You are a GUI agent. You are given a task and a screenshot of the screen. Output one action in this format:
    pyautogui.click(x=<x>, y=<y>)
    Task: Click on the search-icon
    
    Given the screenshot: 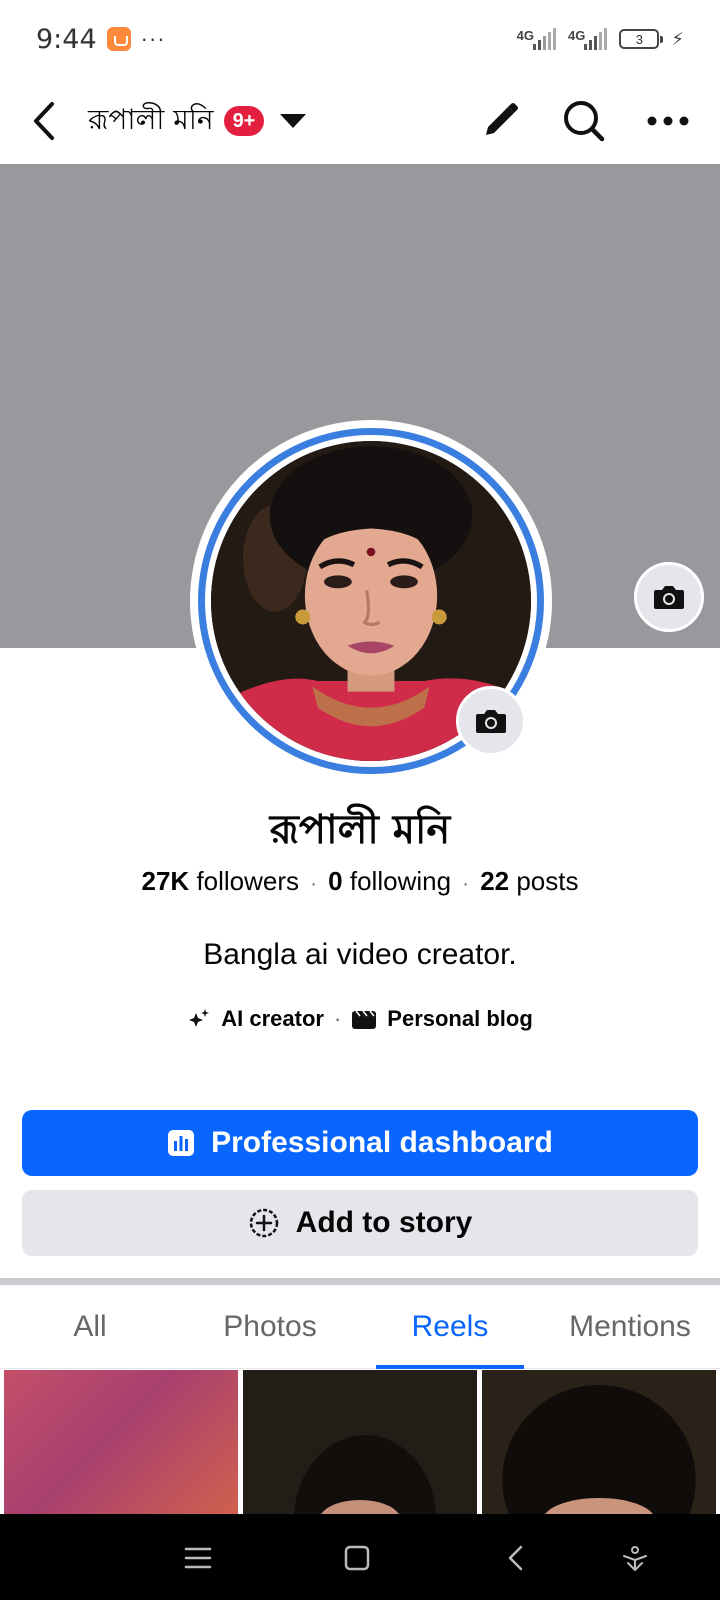 What is the action you would take?
    pyautogui.click(x=584, y=121)
    